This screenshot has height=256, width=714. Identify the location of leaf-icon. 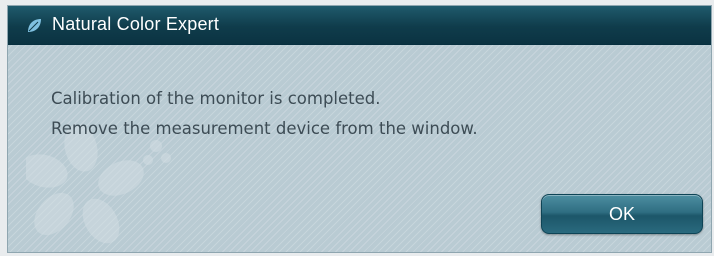
(34, 25).